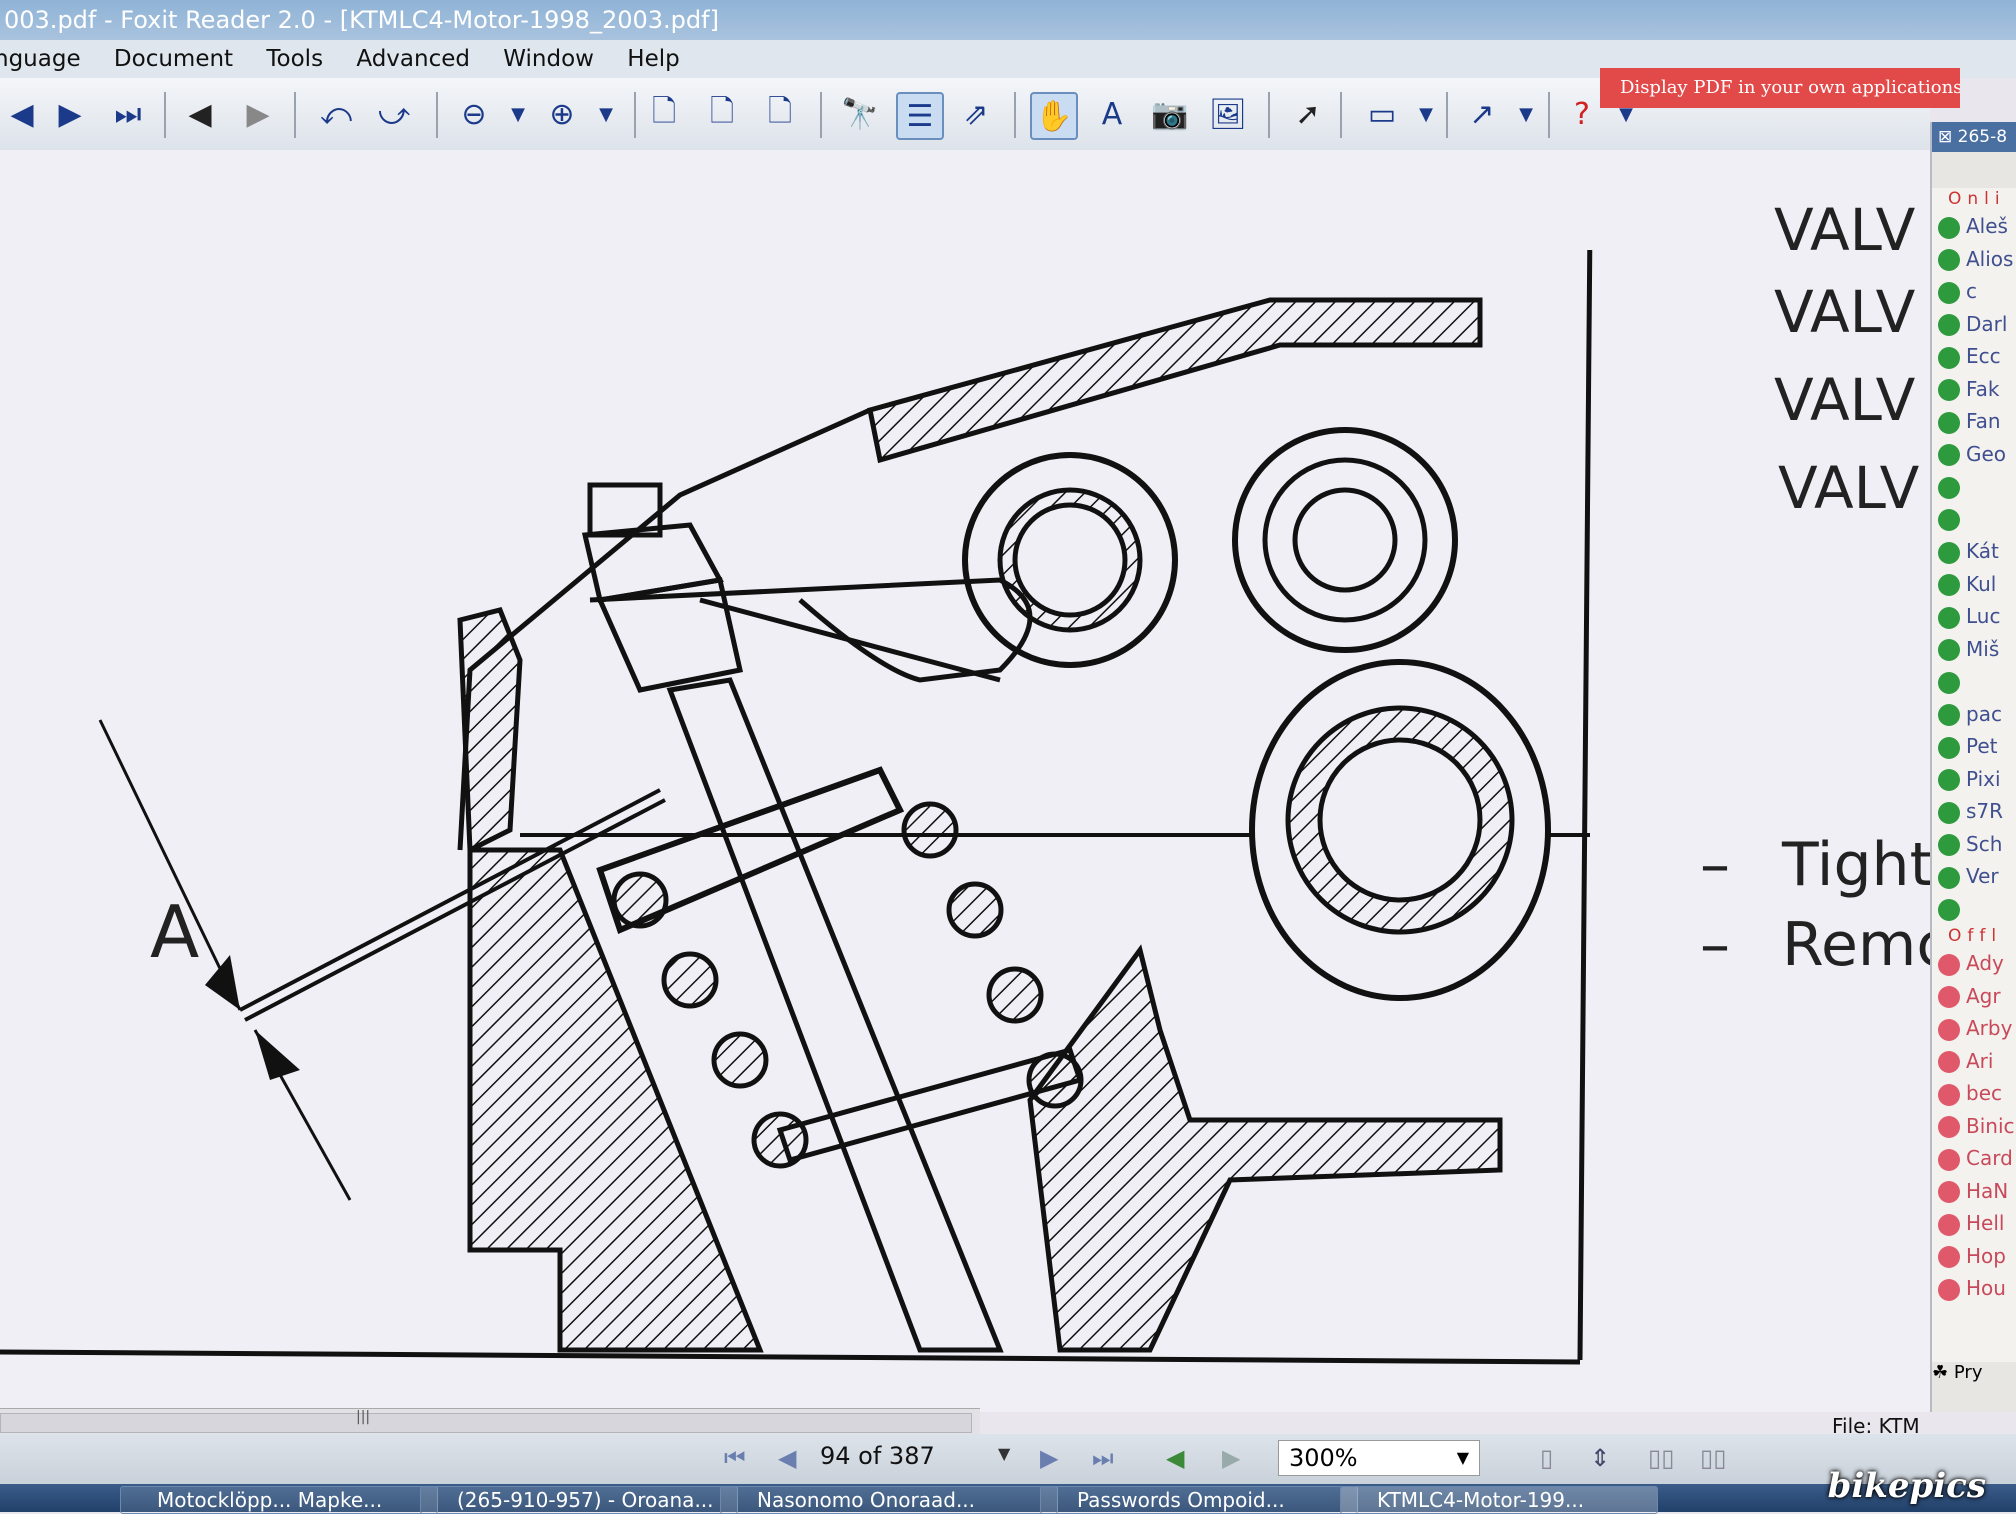  What do you see at coordinates (1974, 844) in the screenshot?
I see `contact-online: Sch` at bounding box center [1974, 844].